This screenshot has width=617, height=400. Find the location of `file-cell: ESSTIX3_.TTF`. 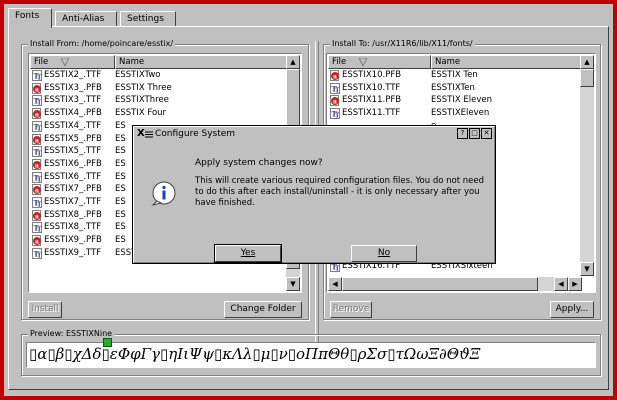

file-cell: ESSTIX3_.TTF is located at coordinates (73, 100).